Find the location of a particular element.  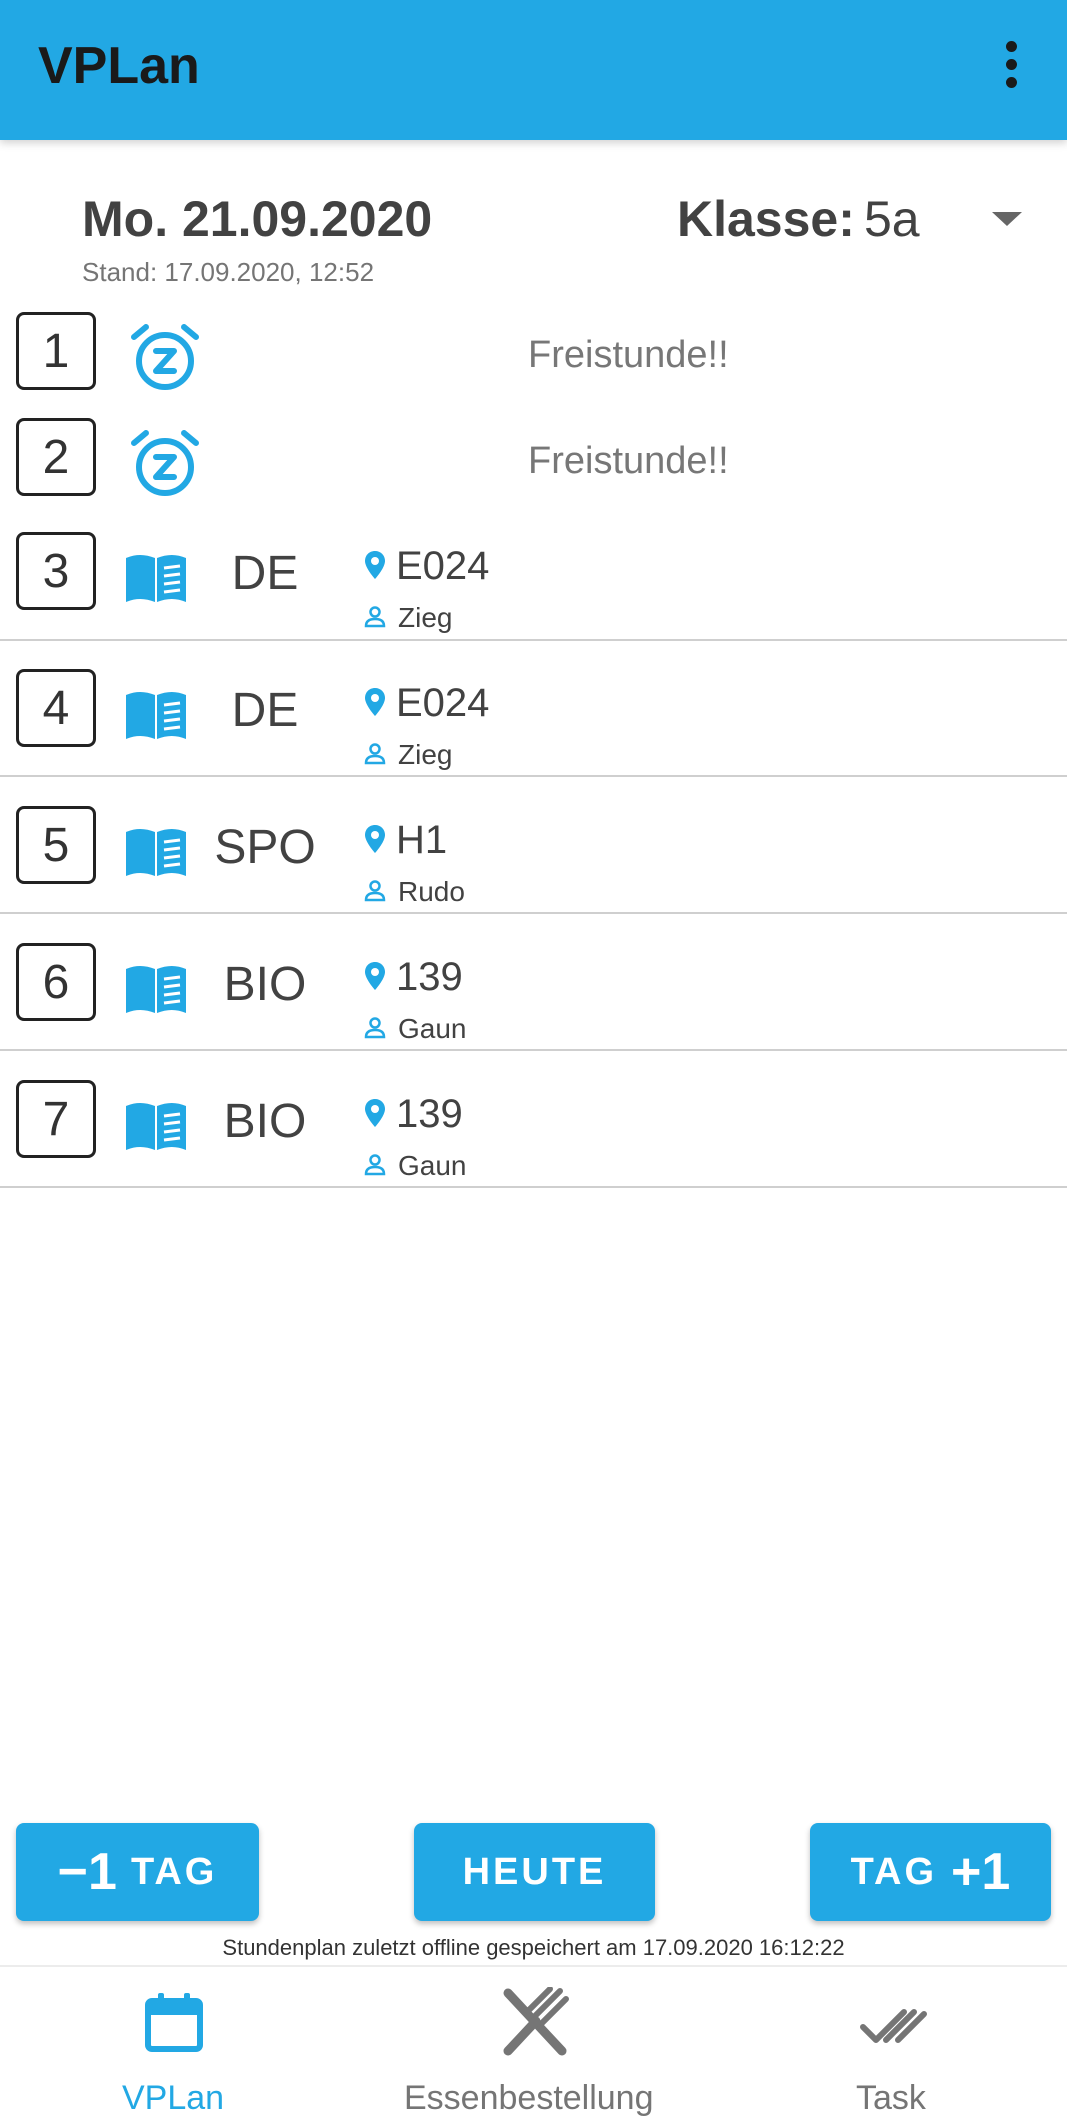

next-day-label: TAG is located at coordinates (894, 1871).